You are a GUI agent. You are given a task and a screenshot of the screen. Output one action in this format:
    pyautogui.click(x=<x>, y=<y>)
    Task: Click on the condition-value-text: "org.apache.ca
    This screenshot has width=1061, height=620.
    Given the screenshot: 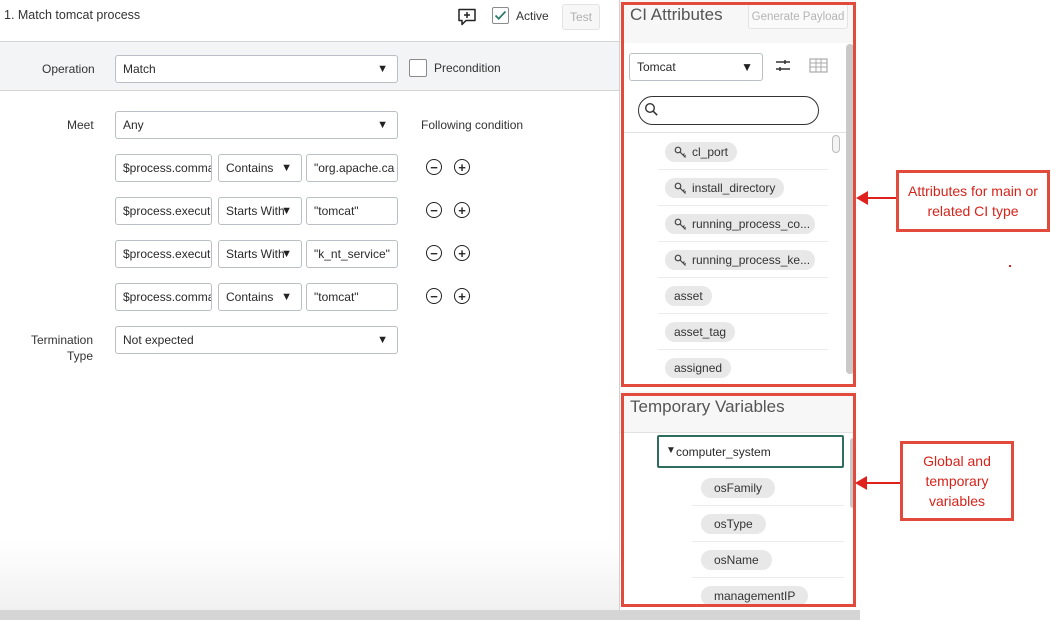 What is the action you would take?
    pyautogui.click(x=354, y=168)
    